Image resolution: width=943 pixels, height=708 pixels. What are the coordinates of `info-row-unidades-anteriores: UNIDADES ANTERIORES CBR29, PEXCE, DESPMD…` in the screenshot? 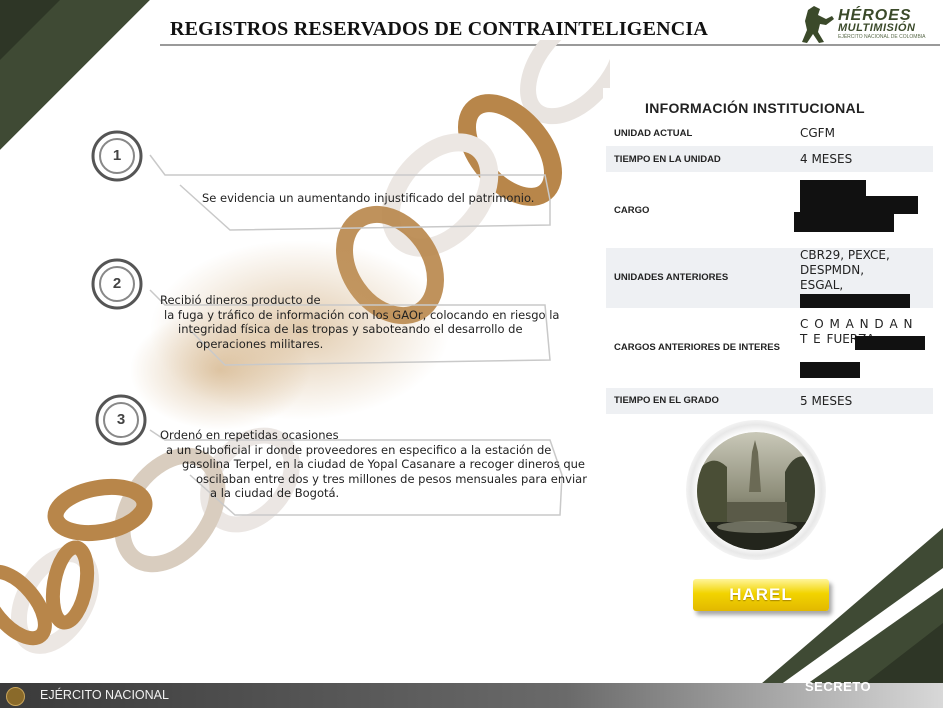 It's located at (769, 278).